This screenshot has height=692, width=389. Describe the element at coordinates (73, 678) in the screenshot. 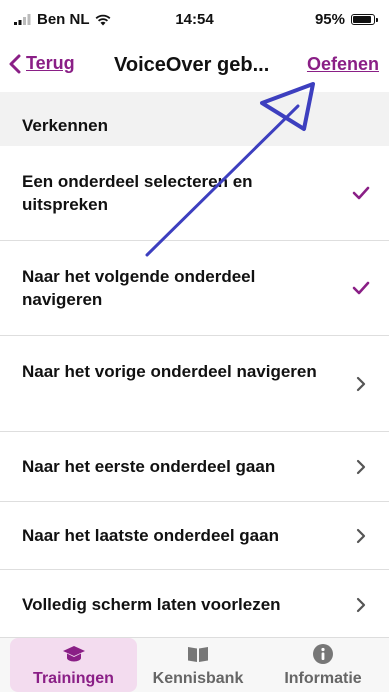

I see `tab-label: Trainingen` at that location.